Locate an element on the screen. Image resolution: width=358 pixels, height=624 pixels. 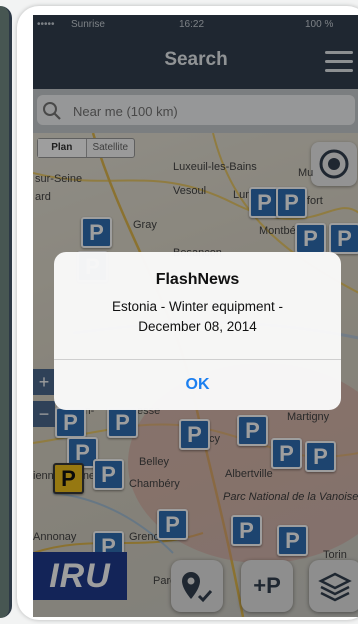
alert-message-line: Estonia - Winter equipment - is located at coordinates (197, 306).